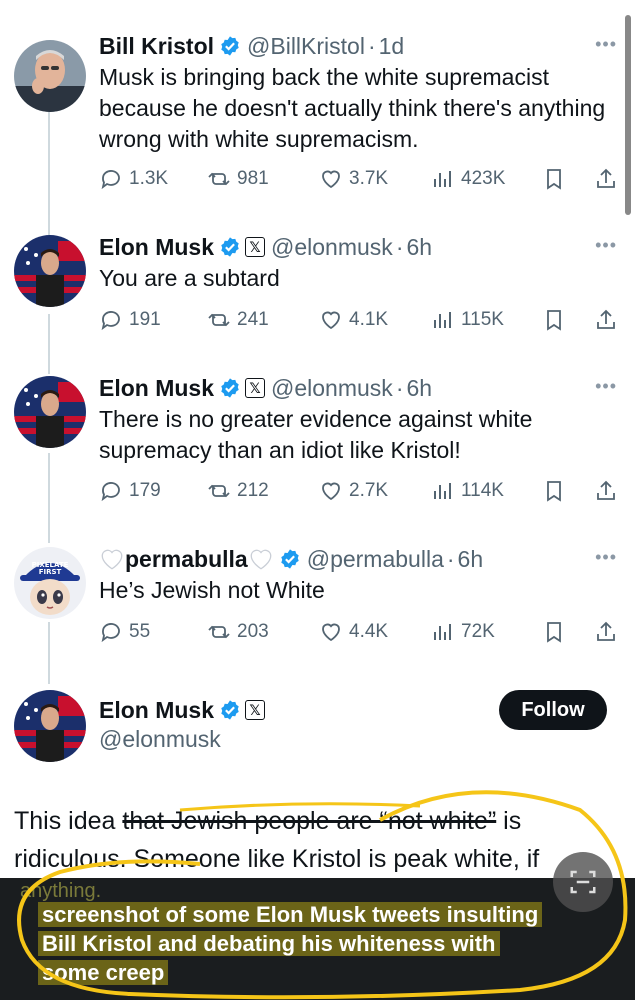  I want to click on like-button: 3.7K, so click(353, 179).